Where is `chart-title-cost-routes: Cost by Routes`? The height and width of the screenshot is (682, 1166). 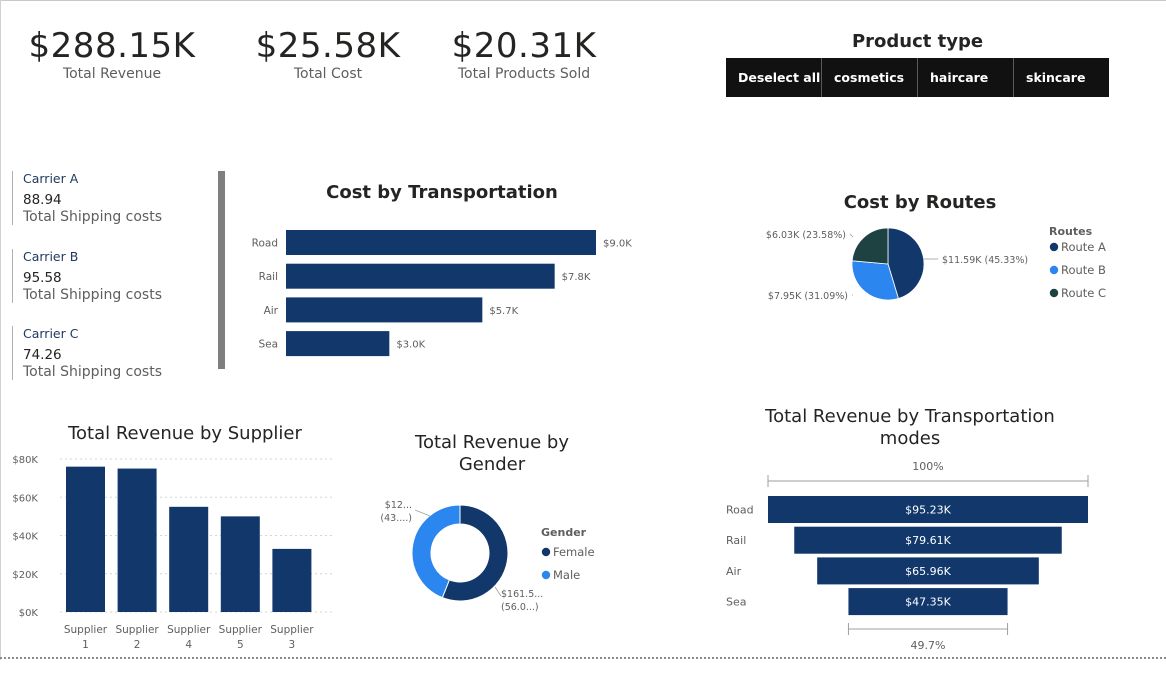
chart-title-cost-routes: Cost by Routes is located at coordinates (920, 202).